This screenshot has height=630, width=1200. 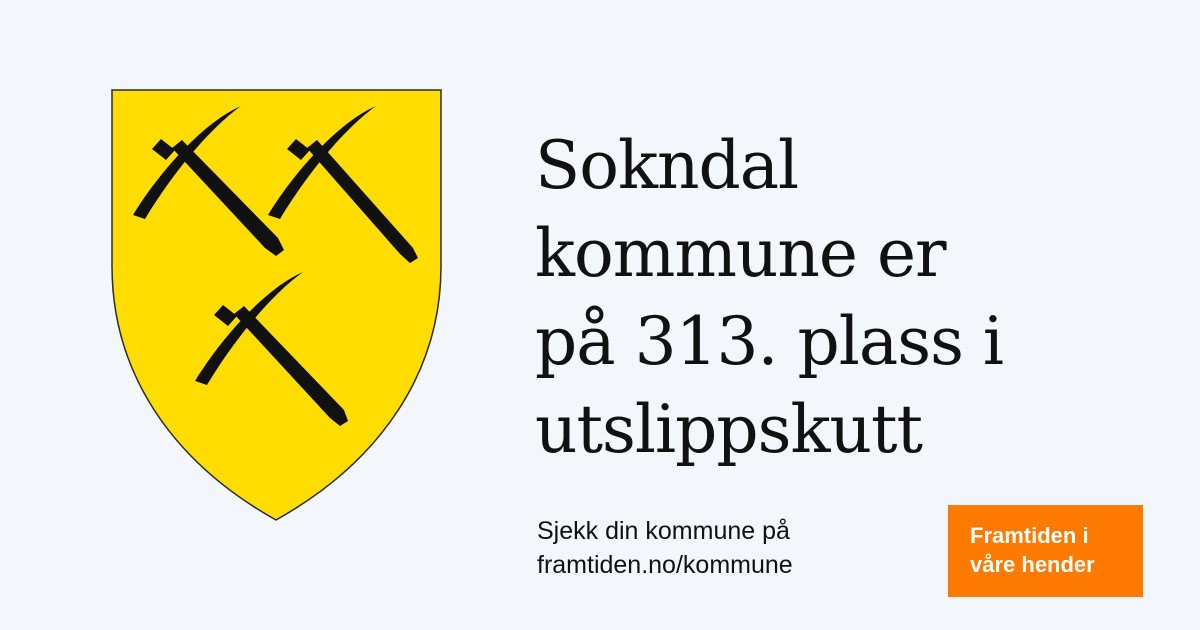 I want to click on brand-line: våre hender, so click(x=1032, y=564).